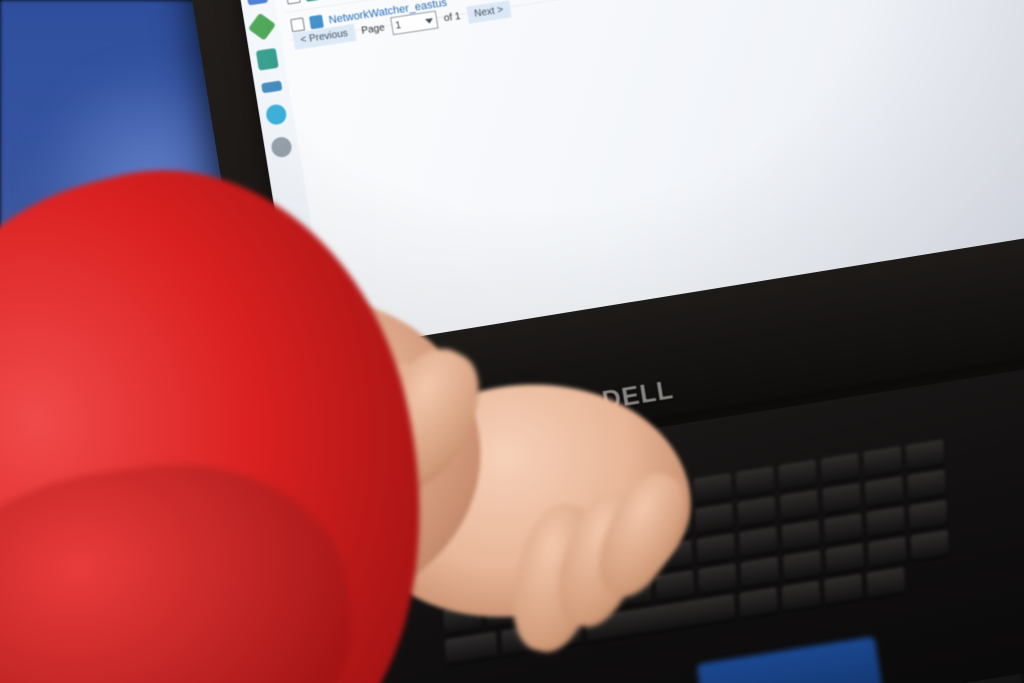  I want to click on chevron-down-icon, so click(429, 20).